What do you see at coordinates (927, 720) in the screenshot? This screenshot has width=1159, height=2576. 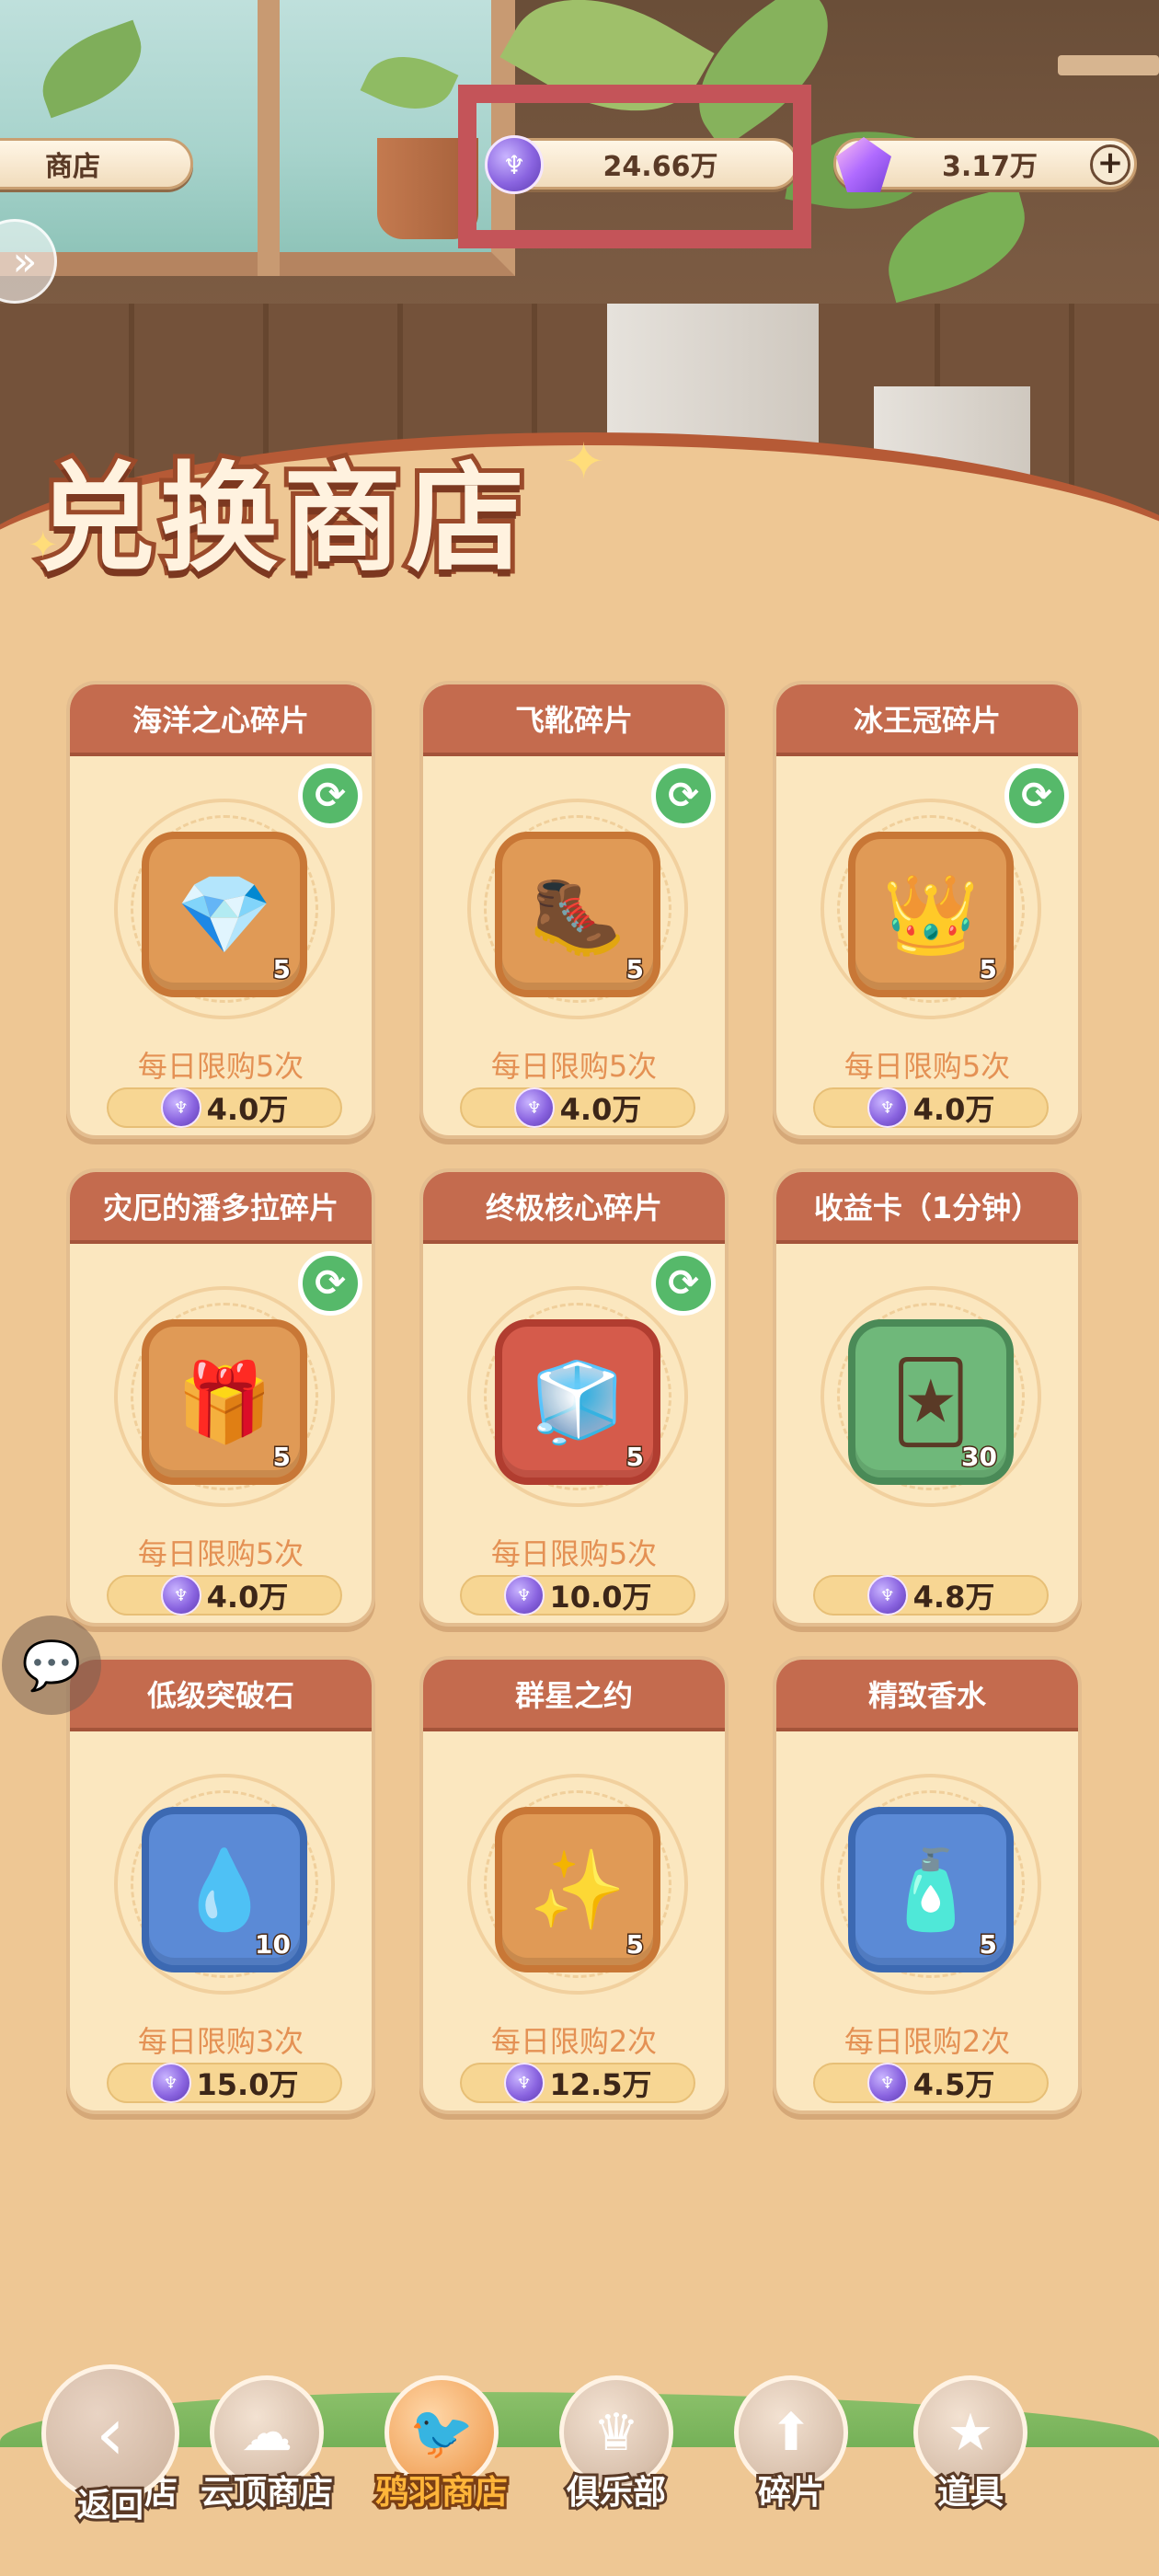 I see `item-name: 冰王冠碎片` at bounding box center [927, 720].